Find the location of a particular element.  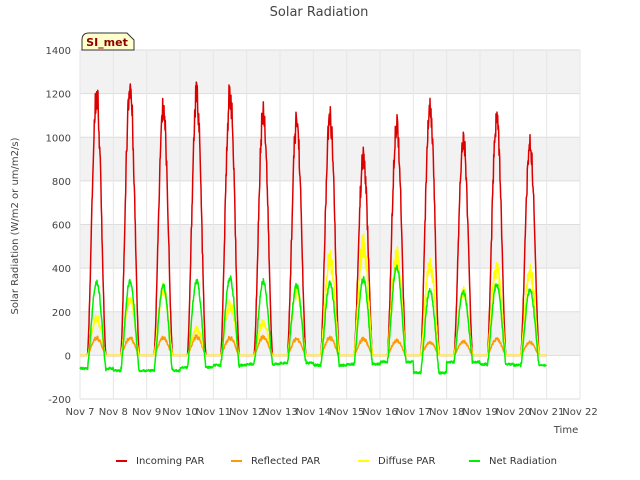

x-tick-label: Nov 19 is located at coordinates (479, 412).